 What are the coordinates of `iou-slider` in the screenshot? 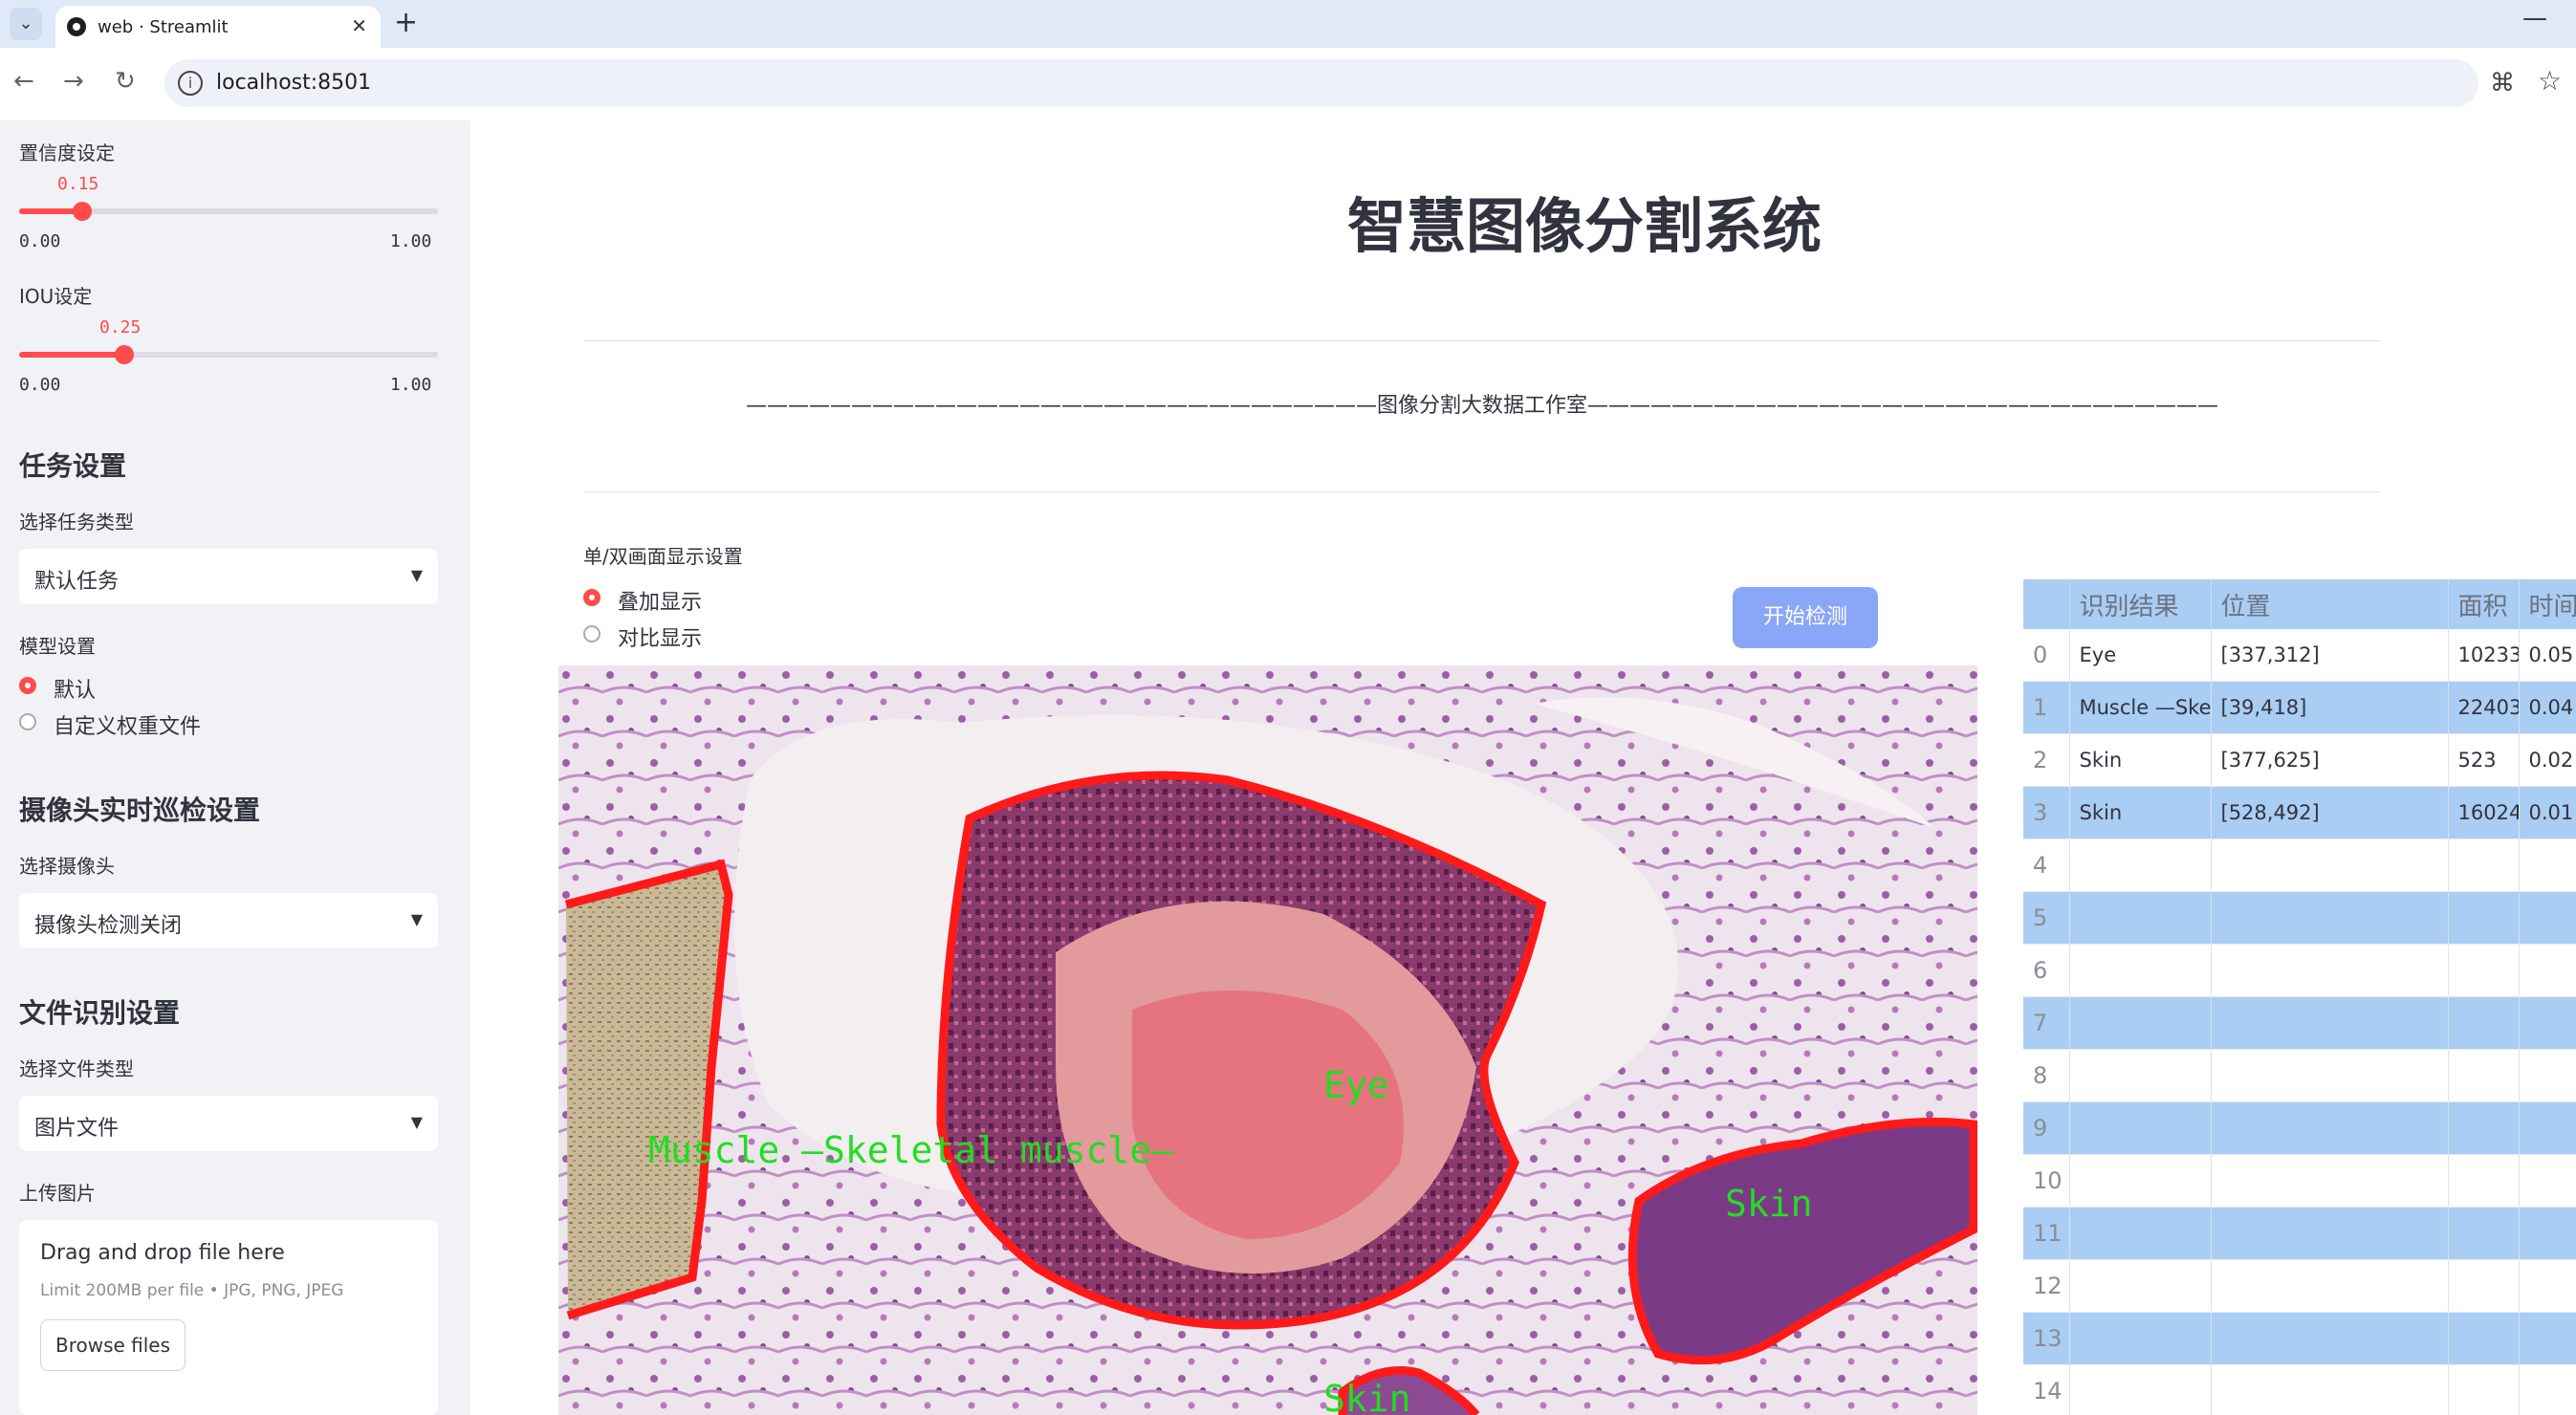 It's located at (228, 354).